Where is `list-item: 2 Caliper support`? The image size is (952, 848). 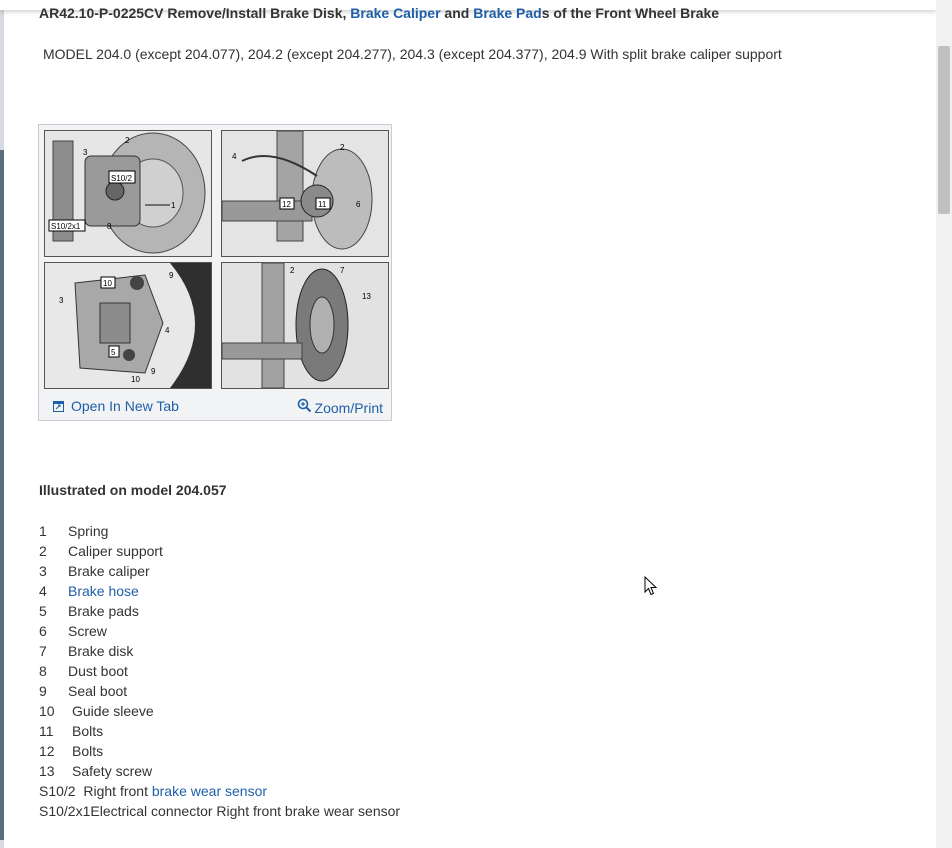 list-item: 2 Caliper support is located at coordinates (219, 552).